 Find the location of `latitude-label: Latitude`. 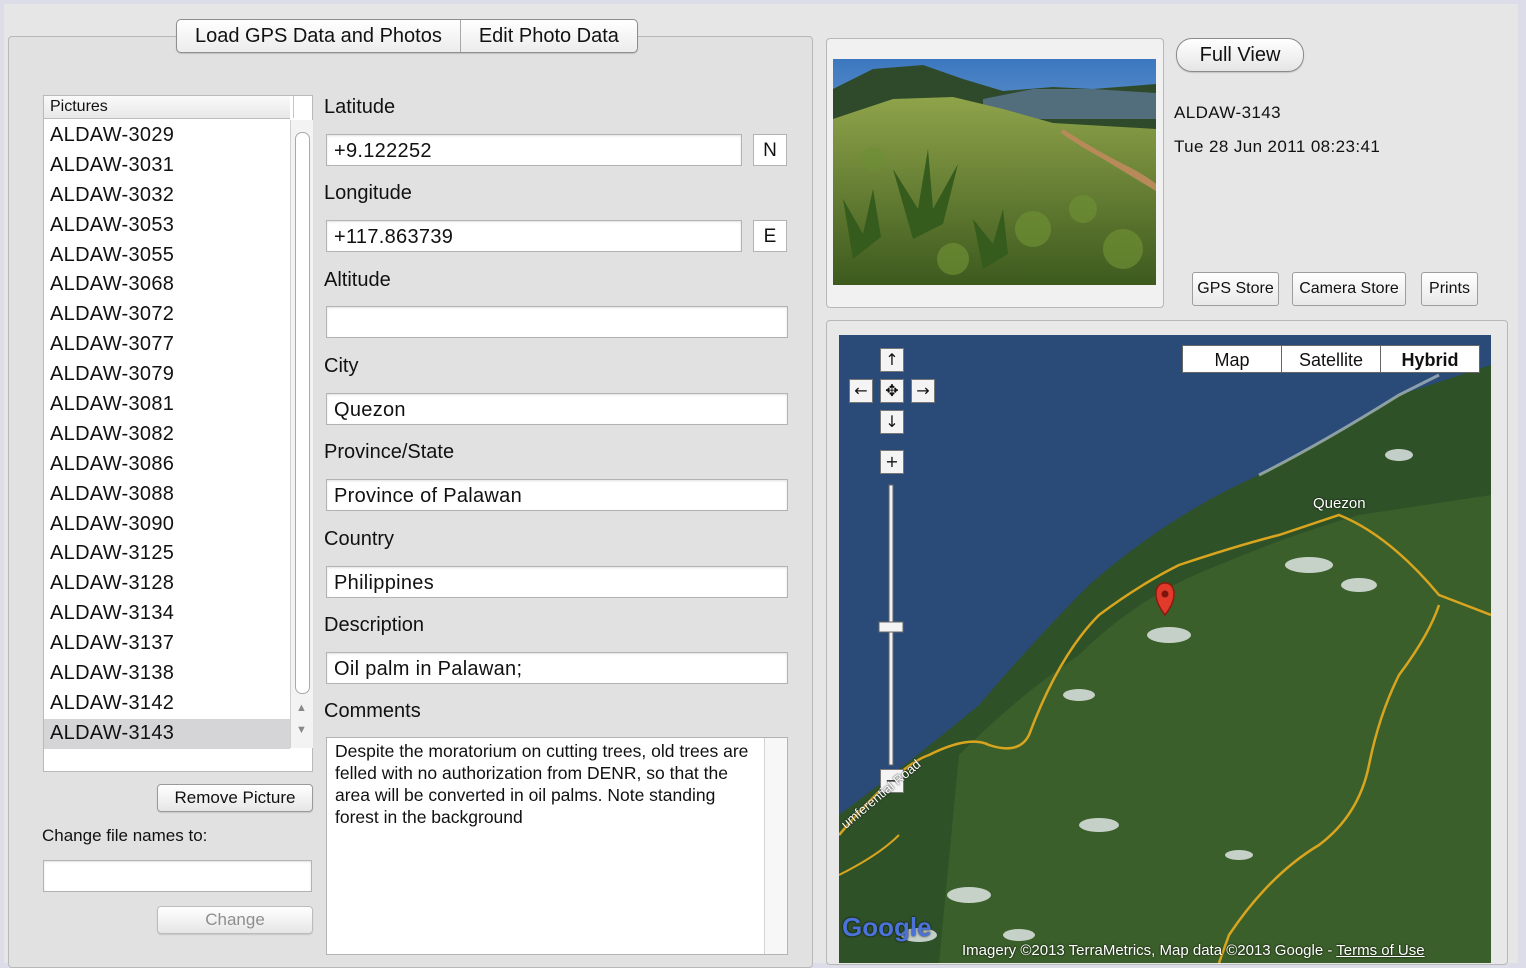

latitude-label: Latitude is located at coordinates (360, 107).